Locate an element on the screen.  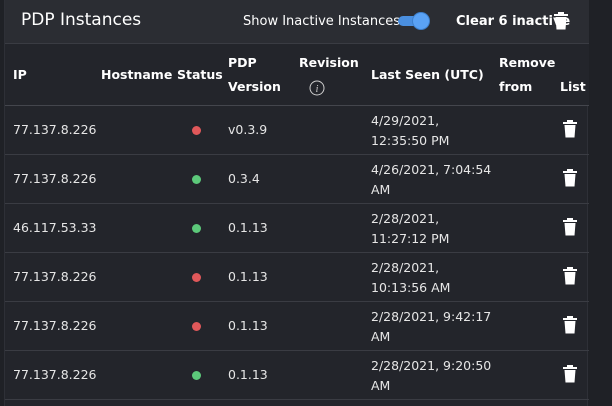
show-inactive-label: Show Inactive Instances is located at coordinates (321, 21).